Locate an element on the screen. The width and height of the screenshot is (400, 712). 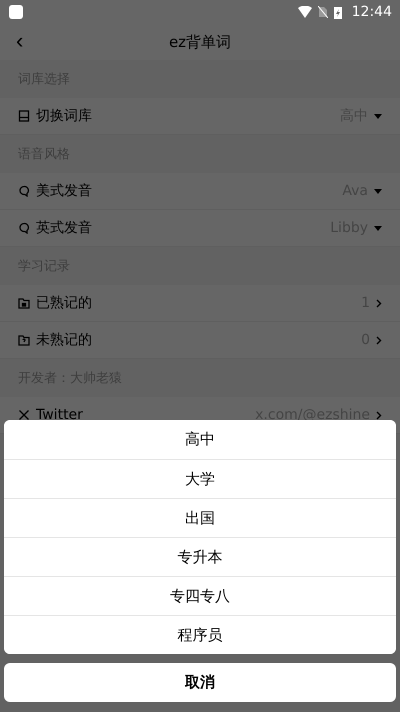
status-time: 12:44 is located at coordinates (372, 12).